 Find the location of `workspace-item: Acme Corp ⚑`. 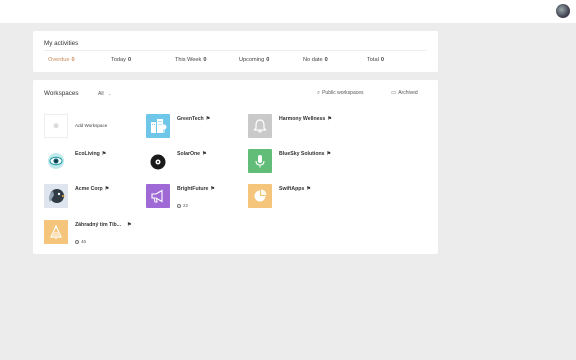

workspace-item: Acme Corp ⚑ is located at coordinates (94, 197).